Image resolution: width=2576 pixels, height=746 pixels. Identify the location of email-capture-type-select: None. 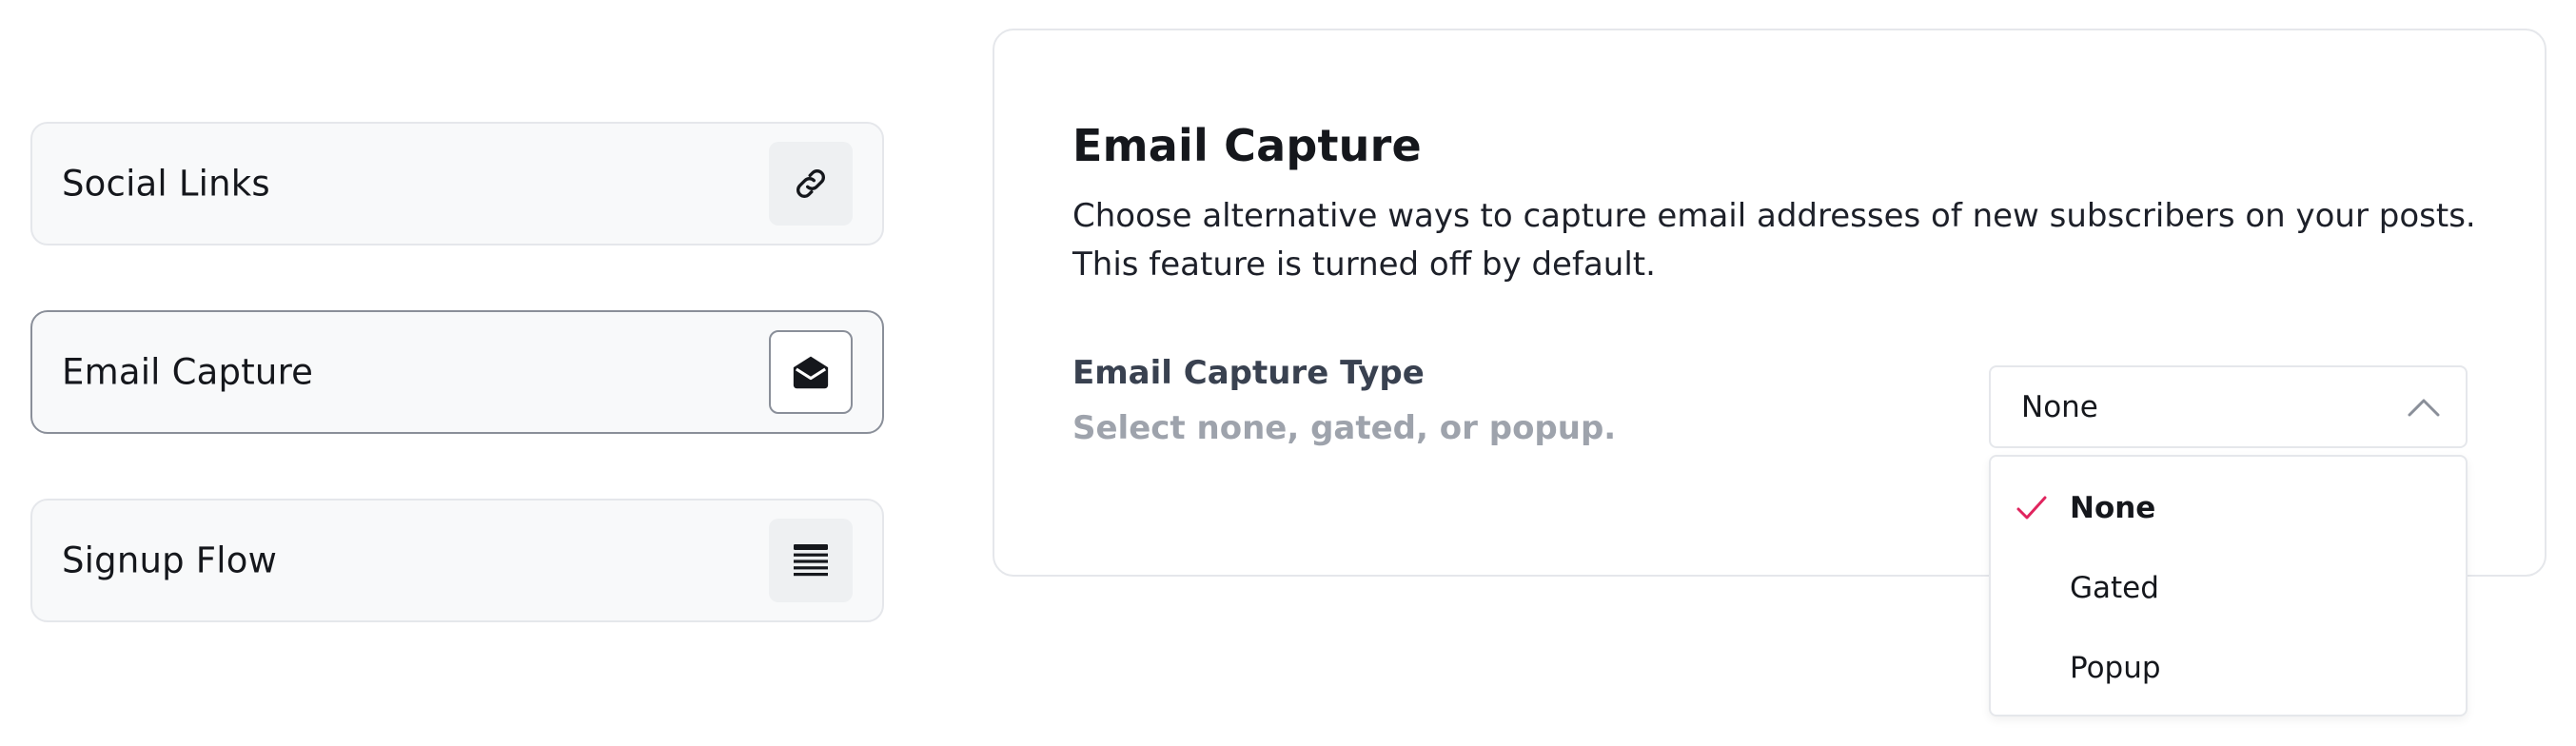
(2228, 407).